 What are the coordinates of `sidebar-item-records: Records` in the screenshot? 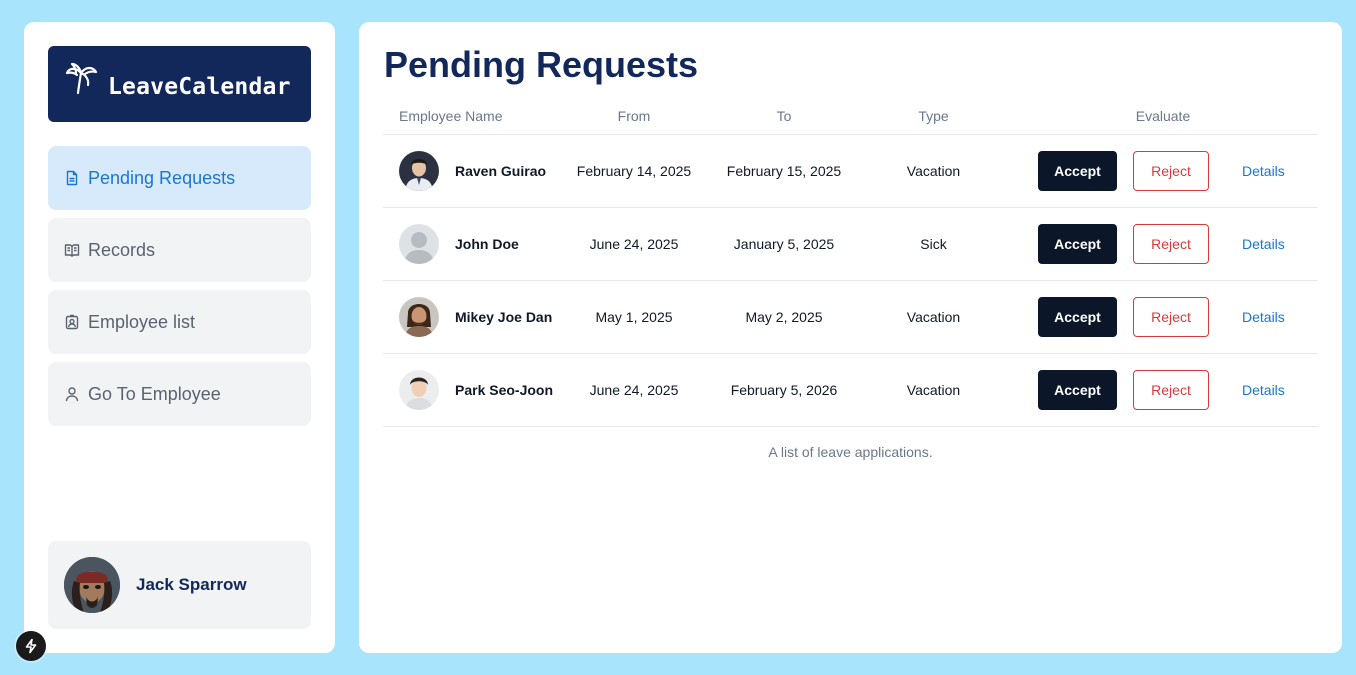 It's located at (179, 250).